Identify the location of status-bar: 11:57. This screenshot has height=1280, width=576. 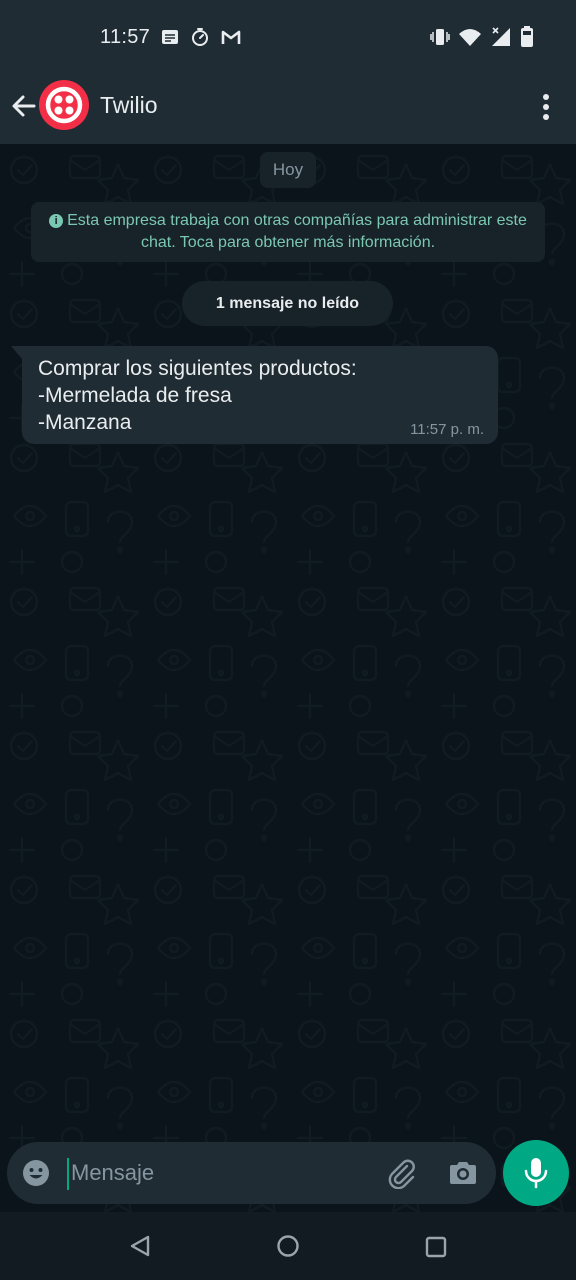
(288, 36).